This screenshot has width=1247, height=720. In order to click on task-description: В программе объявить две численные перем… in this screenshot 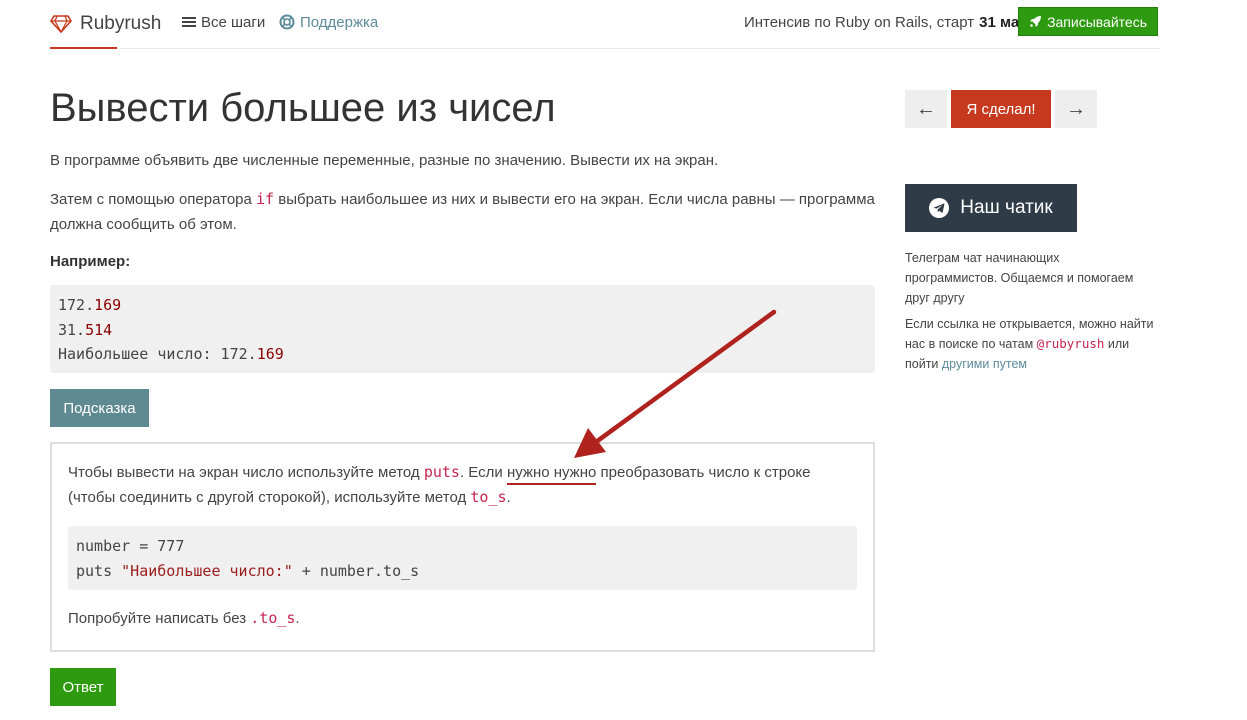, I will do `click(384, 160)`.